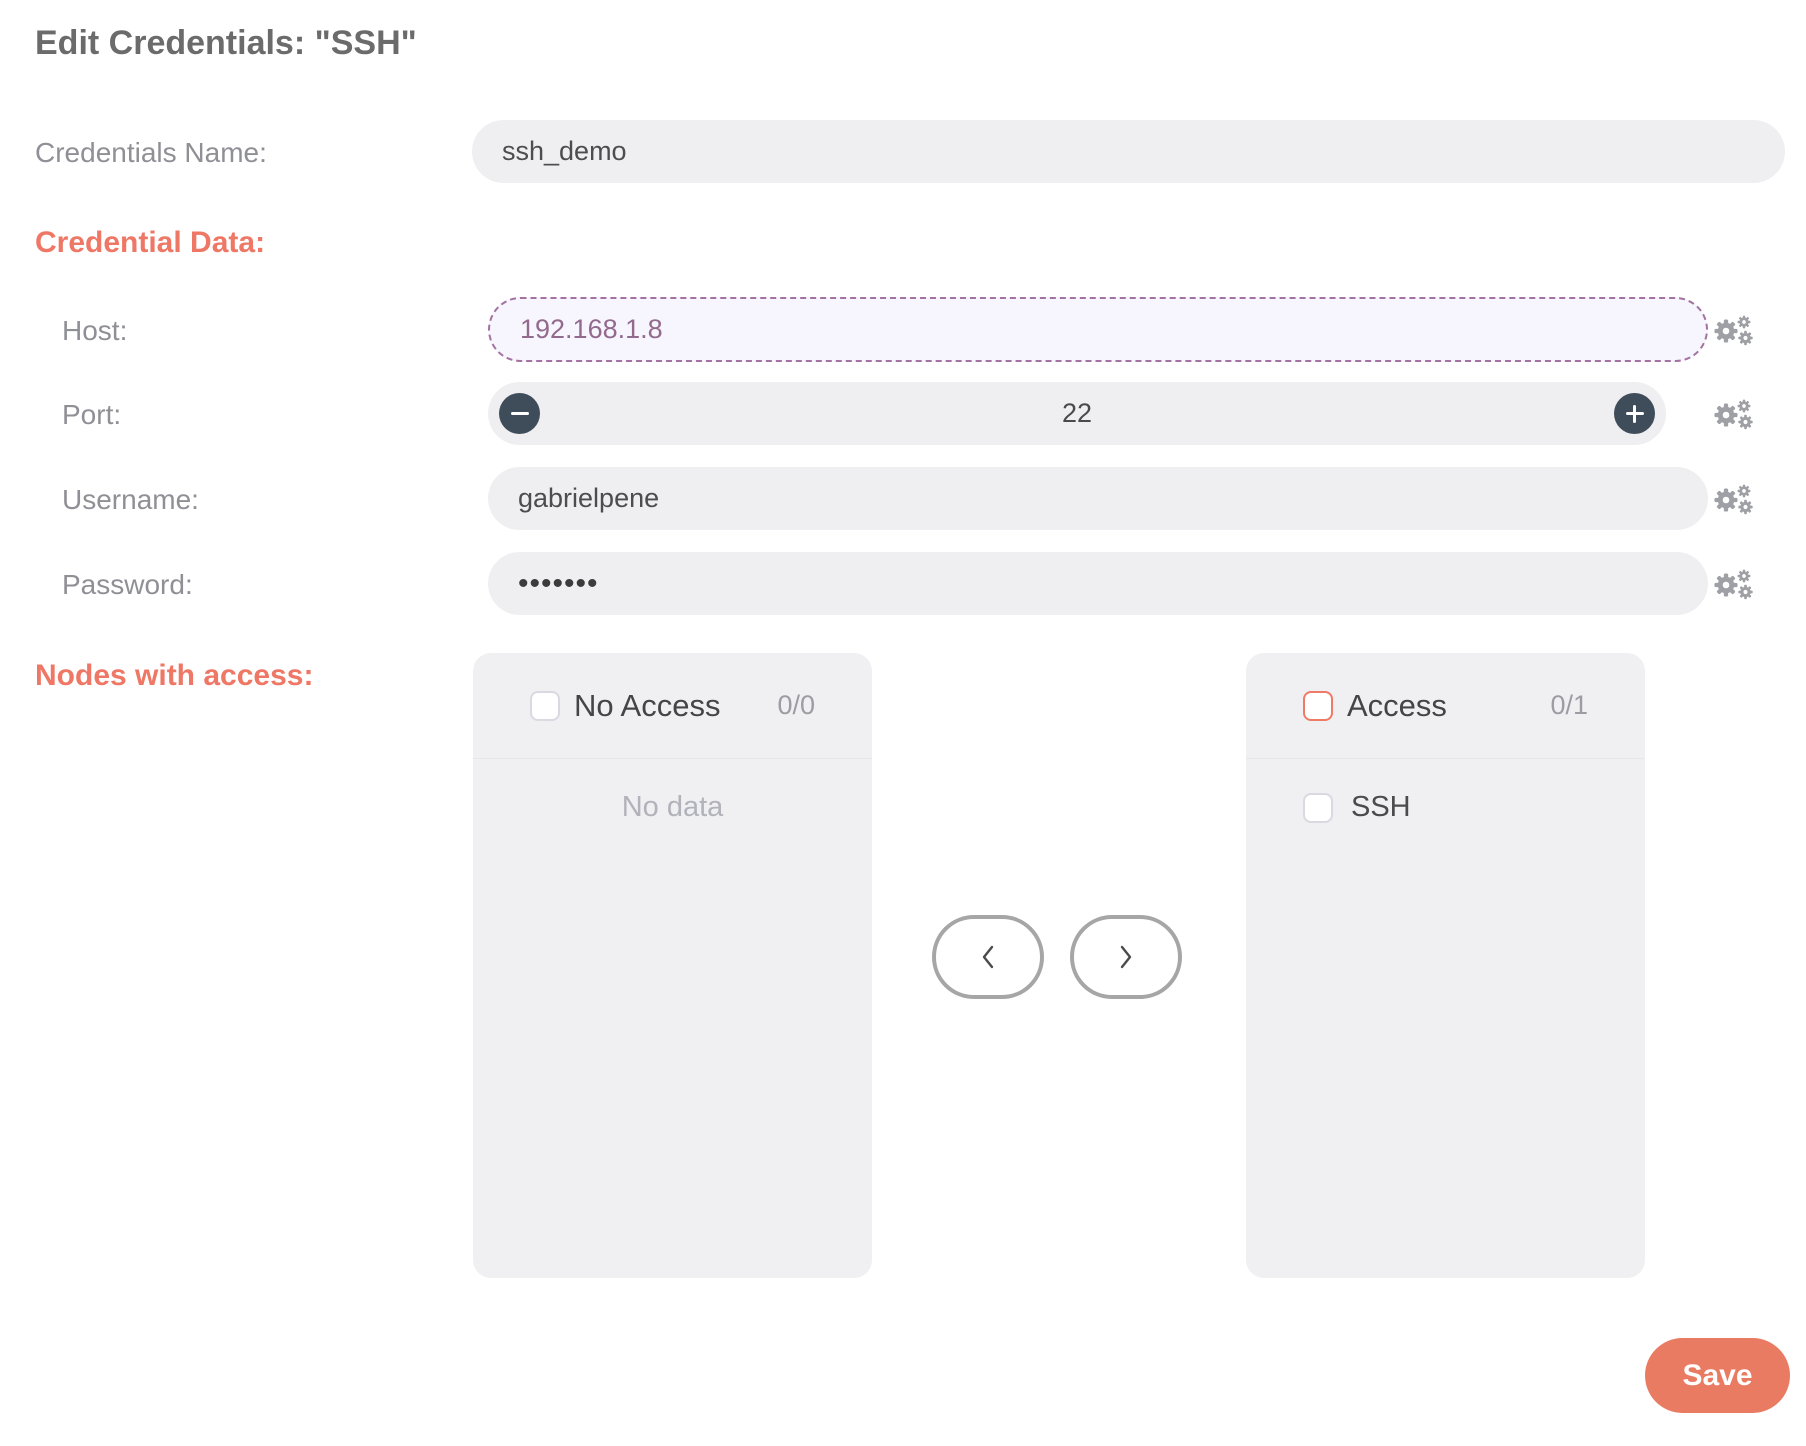 The height and width of the screenshot is (1446, 1806). What do you see at coordinates (1445, 807) in the screenshot?
I see `access-panel-item-ssh: SSH` at bounding box center [1445, 807].